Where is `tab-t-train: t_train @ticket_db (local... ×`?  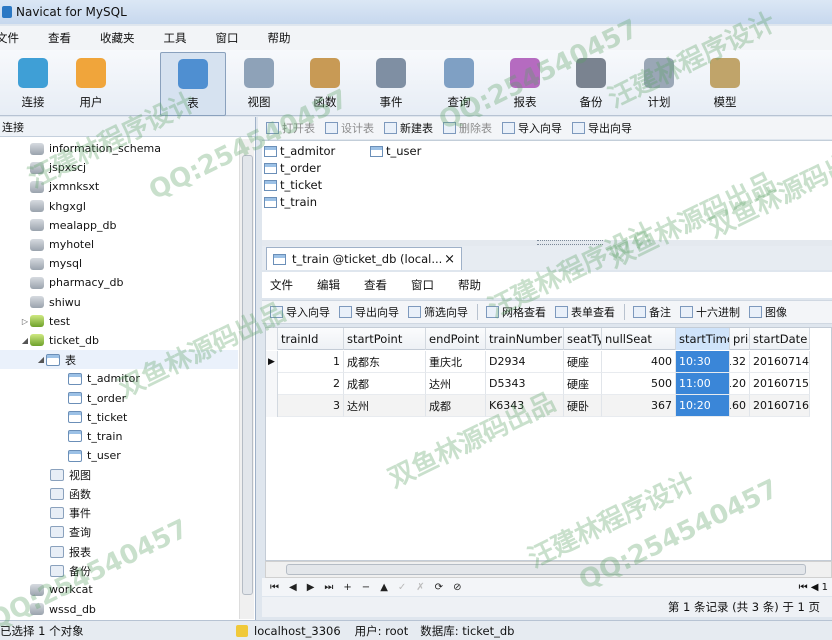
tab-t-train: t_train @ticket_db (local... × is located at coordinates (364, 258).